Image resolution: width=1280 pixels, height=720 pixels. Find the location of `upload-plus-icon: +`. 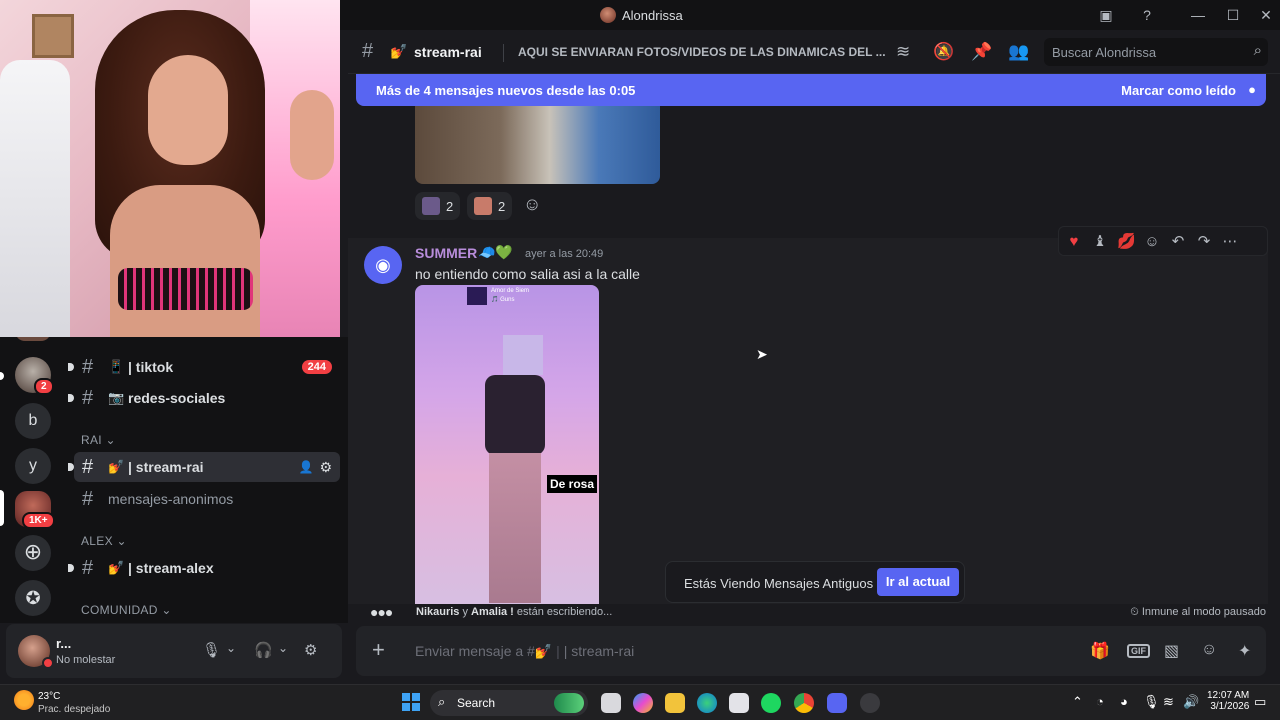

upload-plus-icon: + is located at coordinates (378, 650).